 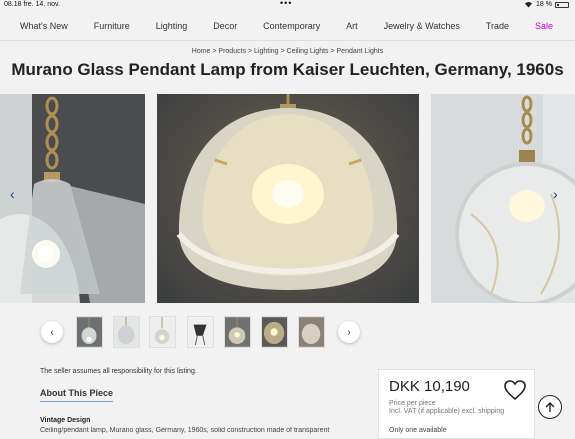 What do you see at coordinates (287, 40) in the screenshot?
I see `nav-divider` at bounding box center [287, 40].